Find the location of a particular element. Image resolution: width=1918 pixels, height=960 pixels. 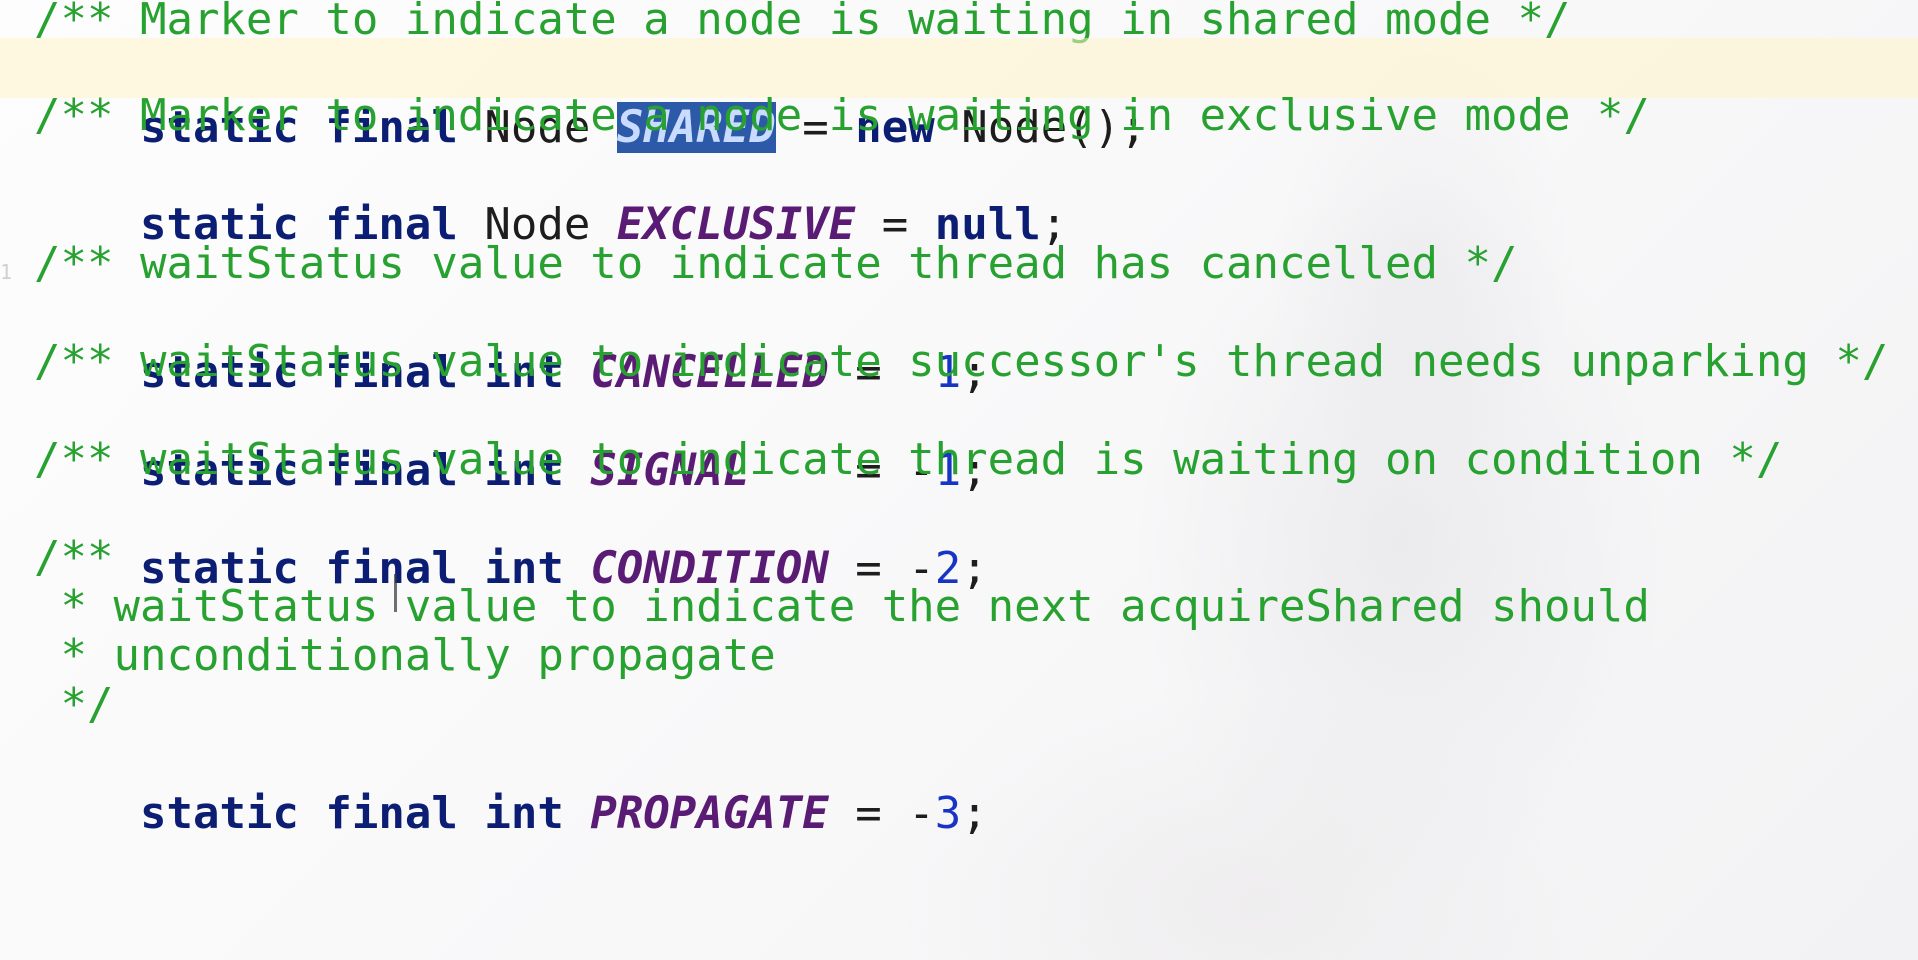

gutter-marker: 1 is located at coordinates (6, 272).